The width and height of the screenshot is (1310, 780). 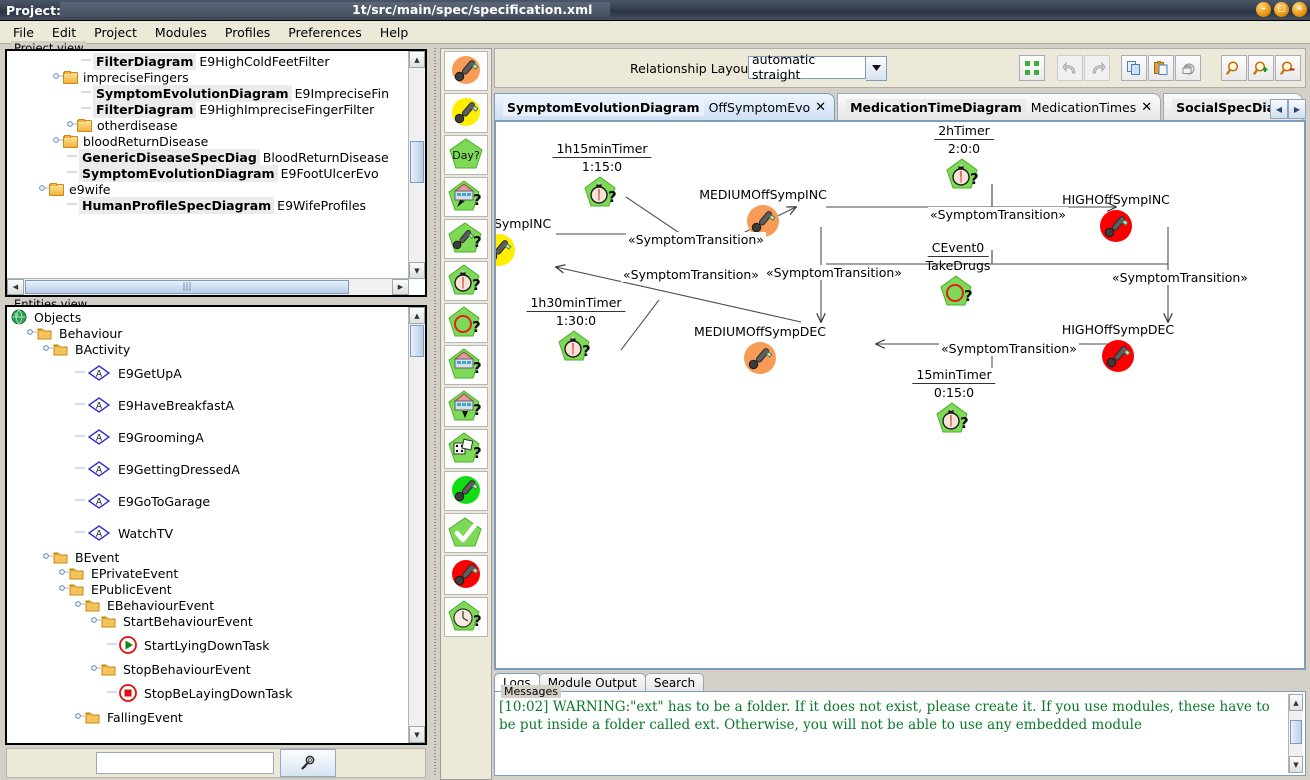 I want to click on log-vscrollbar: ▲ ▼, so click(x=1295, y=733).